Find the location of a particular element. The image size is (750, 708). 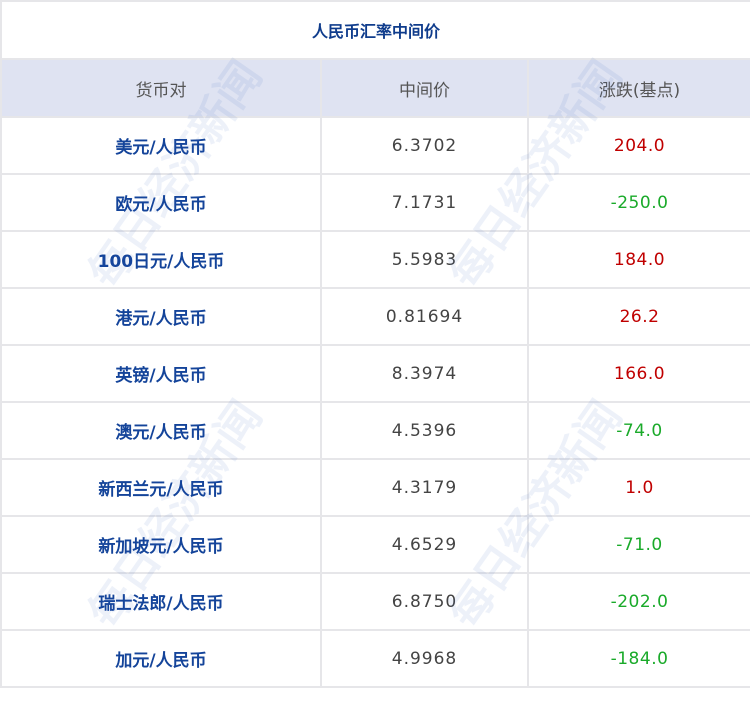

mid-price-cell: 8.3974 is located at coordinates (424, 373).